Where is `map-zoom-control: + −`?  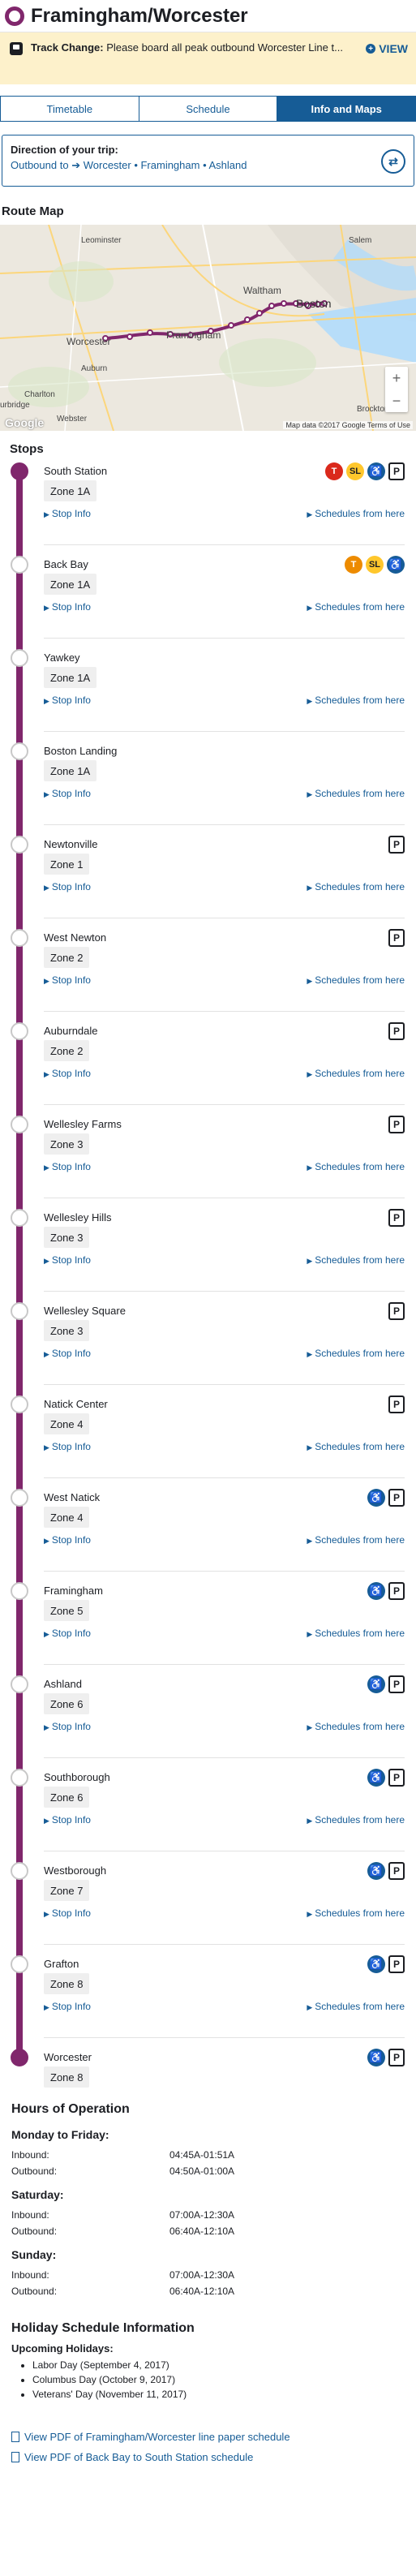 map-zoom-control: + − is located at coordinates (396, 389).